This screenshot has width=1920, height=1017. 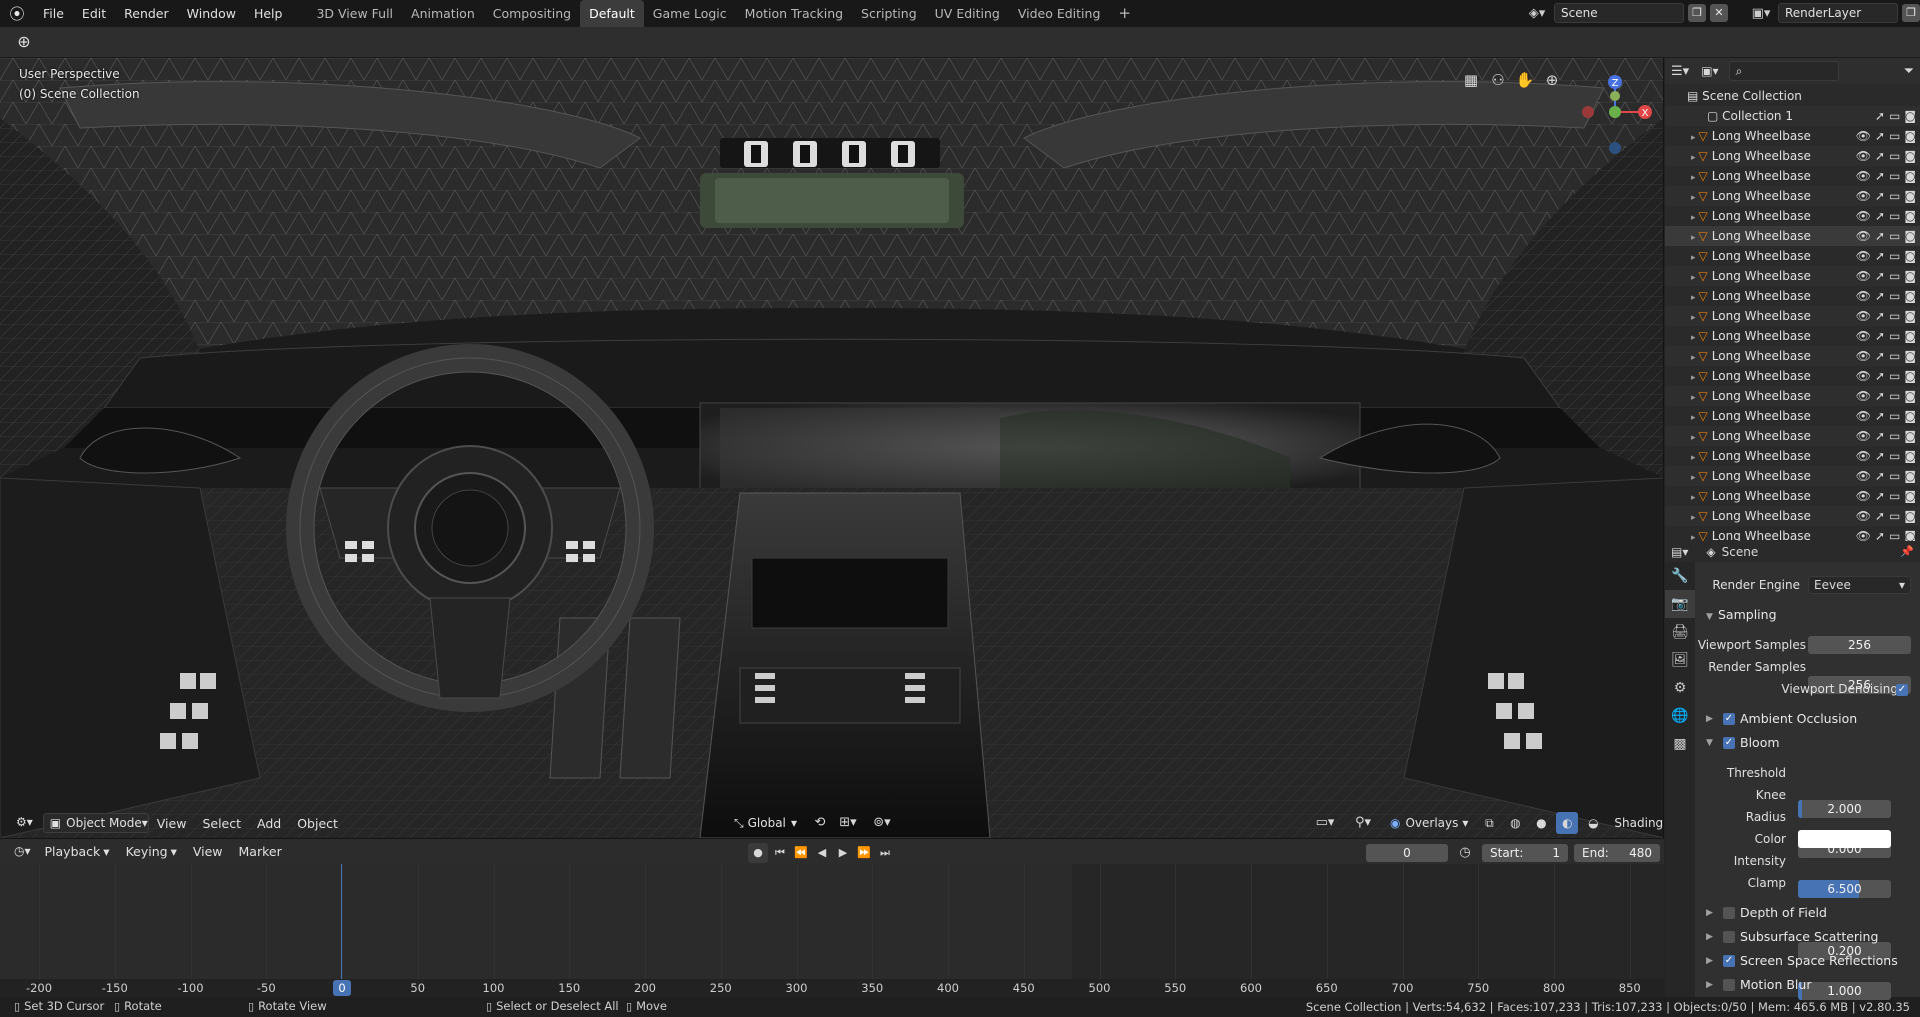 What do you see at coordinates (1325, 823) in the screenshot?
I see `view-object-types-icon: ▭▾` at bounding box center [1325, 823].